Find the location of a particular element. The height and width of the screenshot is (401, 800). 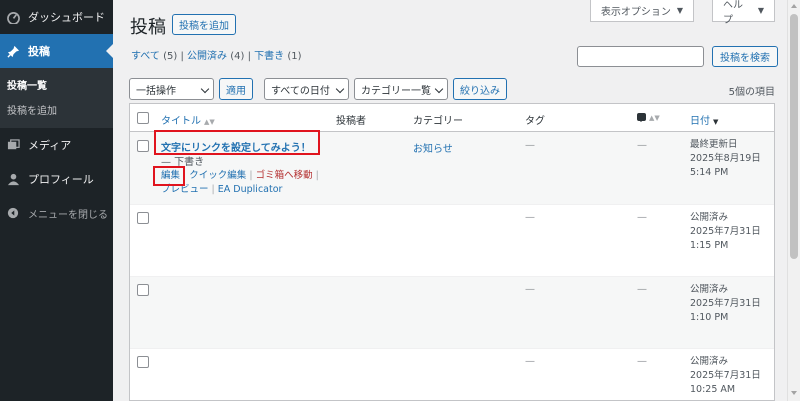

status-filter-links: すべて (5) | 公開済み (4) | 下書き (1) is located at coordinates (216, 54).